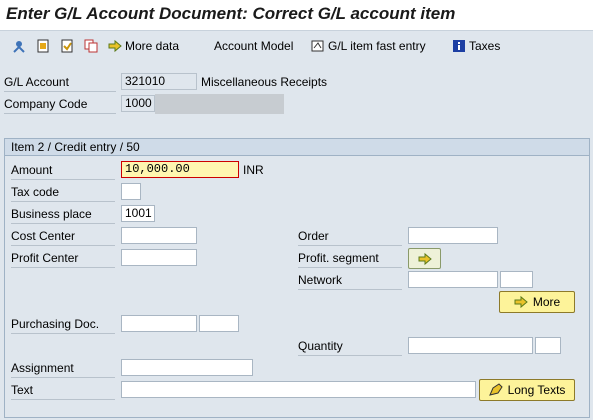 This screenshot has width=593, height=420. What do you see at coordinates (63, 192) in the screenshot?
I see `tax-code-label: Tax code` at bounding box center [63, 192].